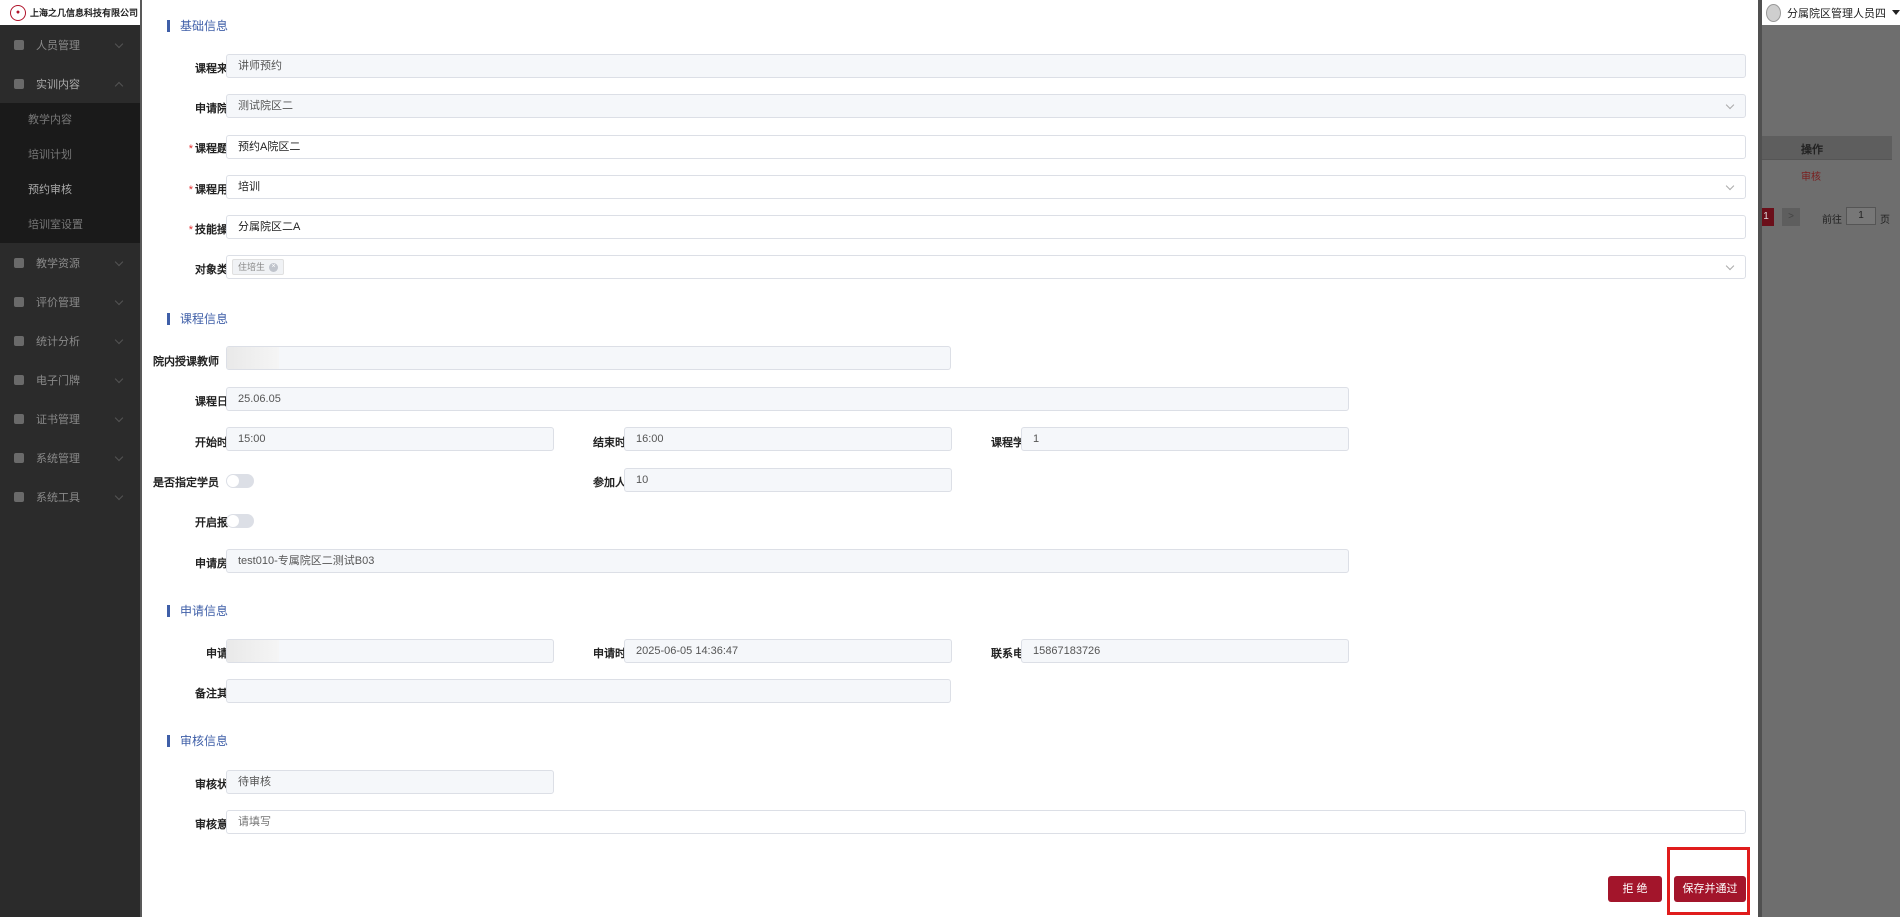  I want to click on applicant-field, so click(390, 651).